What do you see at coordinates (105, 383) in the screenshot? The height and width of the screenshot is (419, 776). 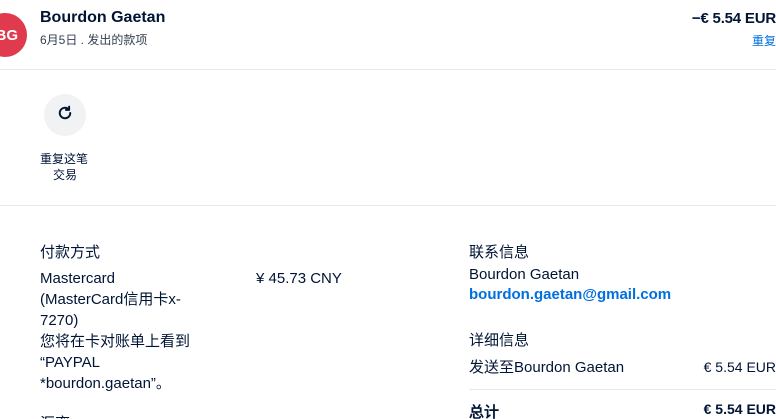 I see `payment-line: *bourdon.gaetan”。` at bounding box center [105, 383].